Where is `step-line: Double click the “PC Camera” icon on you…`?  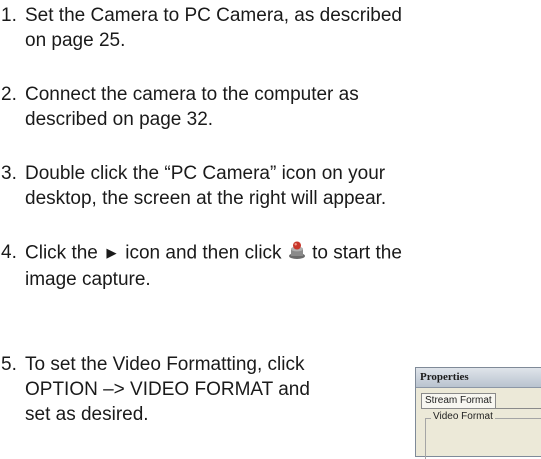
step-line: Double click the “PC Camera” icon on you… is located at coordinates (205, 173).